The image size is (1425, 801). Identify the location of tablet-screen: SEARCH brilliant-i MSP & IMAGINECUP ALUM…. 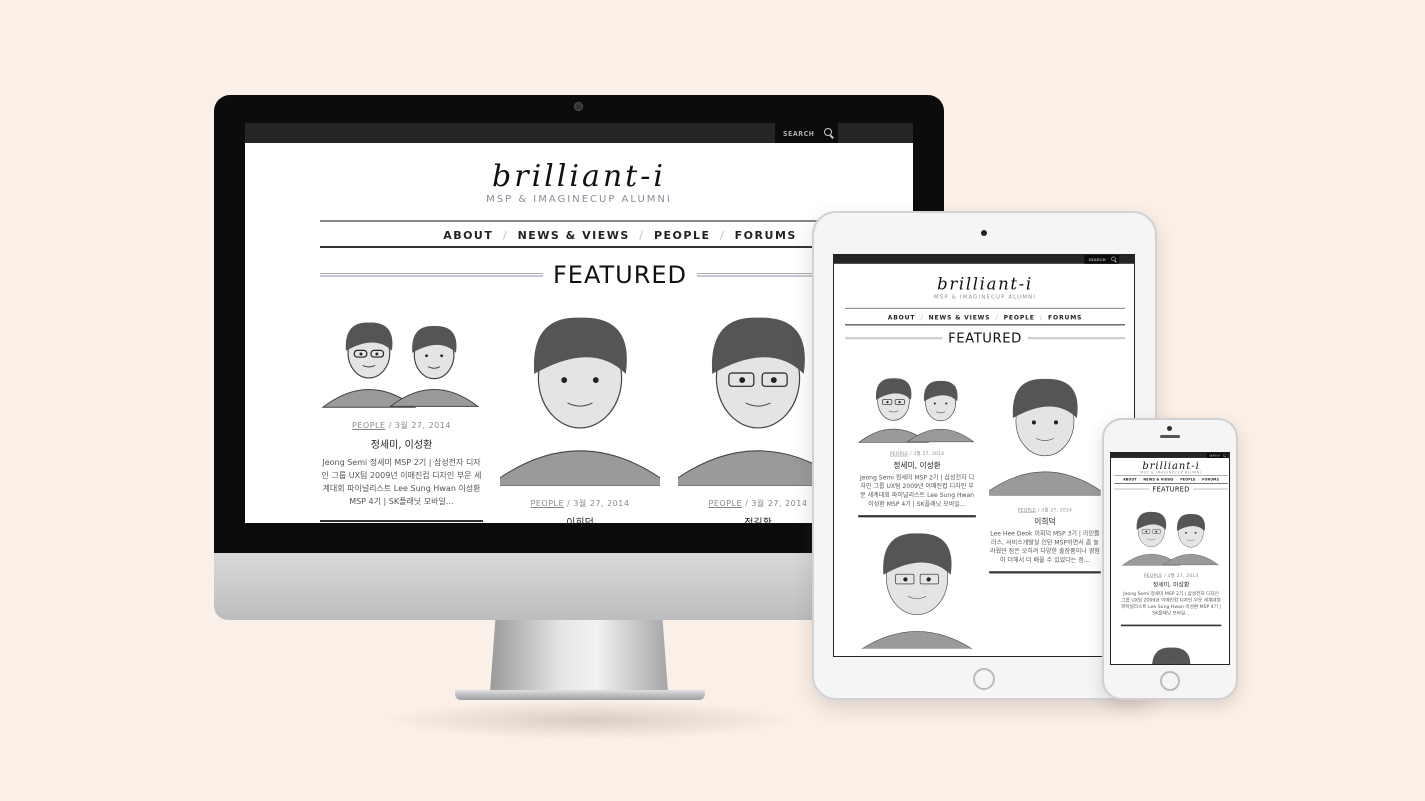
(984, 455).